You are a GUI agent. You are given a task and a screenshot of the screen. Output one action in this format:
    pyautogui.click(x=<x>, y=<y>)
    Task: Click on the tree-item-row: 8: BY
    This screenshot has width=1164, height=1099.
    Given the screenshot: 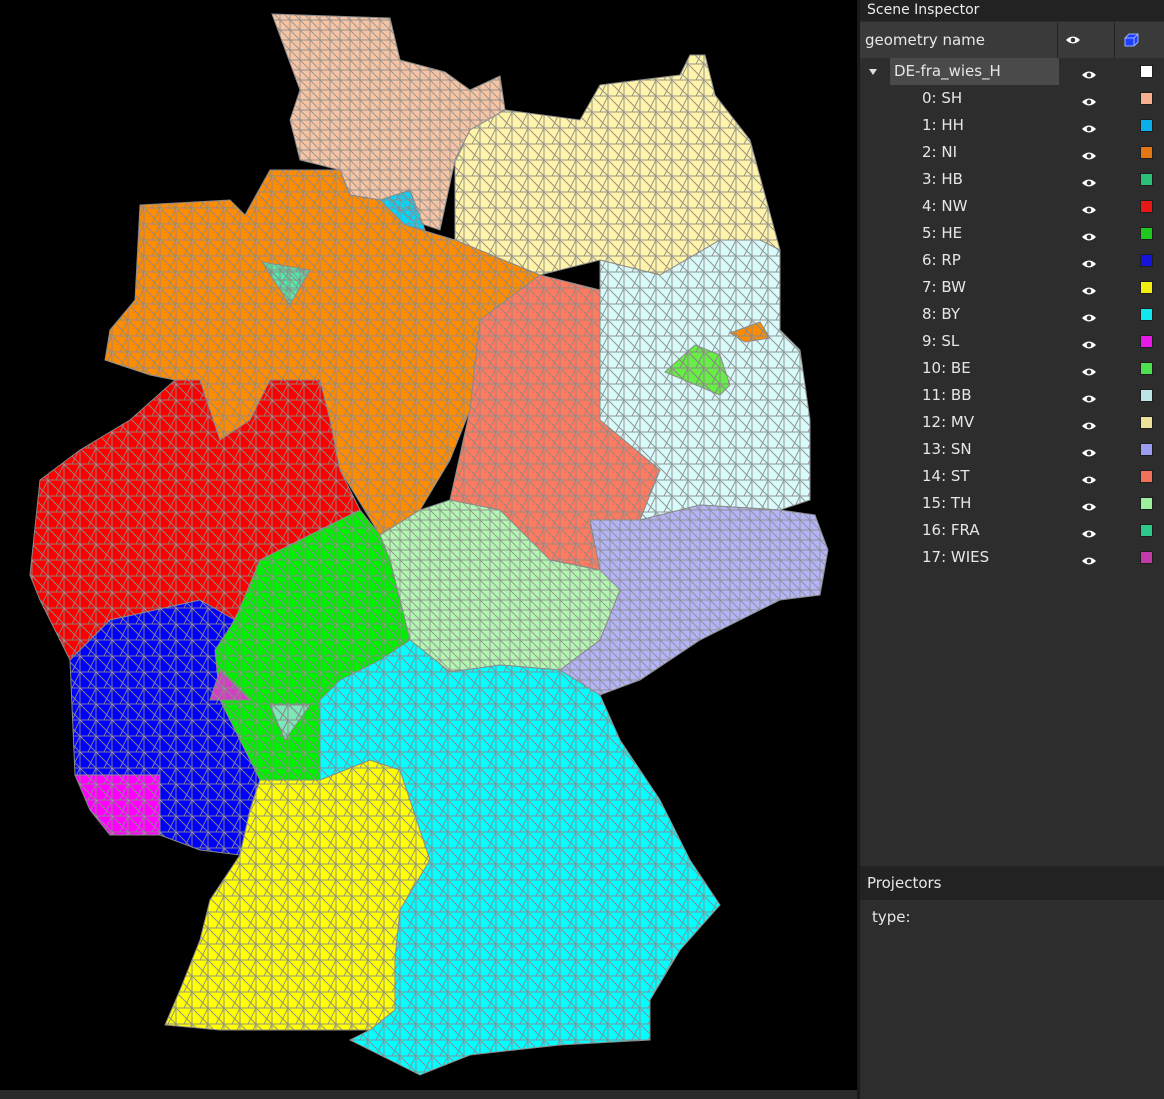 What is the action you would take?
    pyautogui.click(x=1012, y=314)
    